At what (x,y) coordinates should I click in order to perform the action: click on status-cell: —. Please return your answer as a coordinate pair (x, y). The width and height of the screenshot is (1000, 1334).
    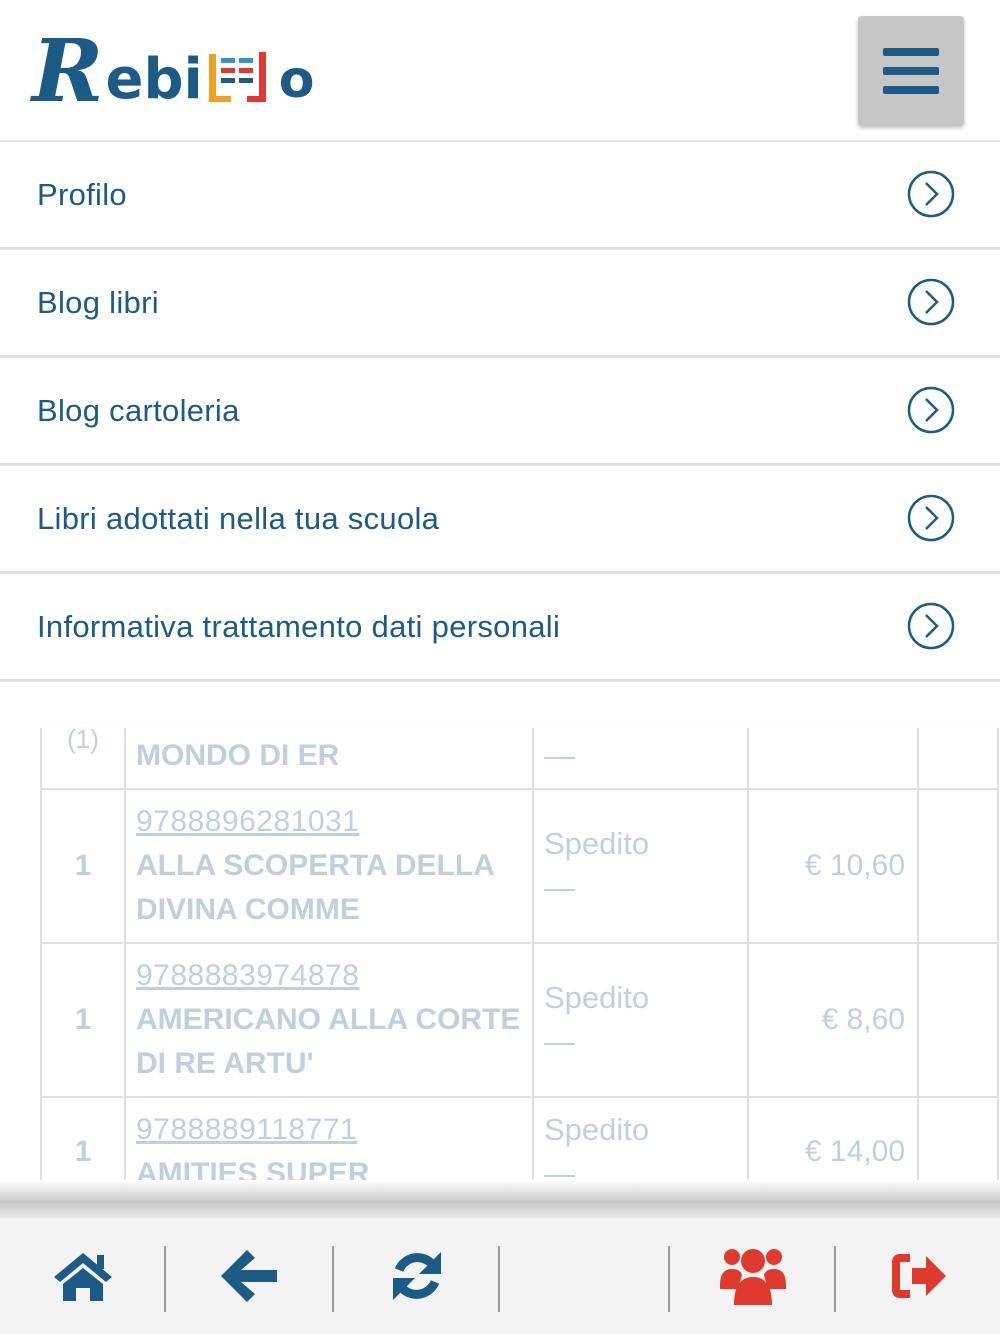
    Looking at the image, I should click on (640, 756).